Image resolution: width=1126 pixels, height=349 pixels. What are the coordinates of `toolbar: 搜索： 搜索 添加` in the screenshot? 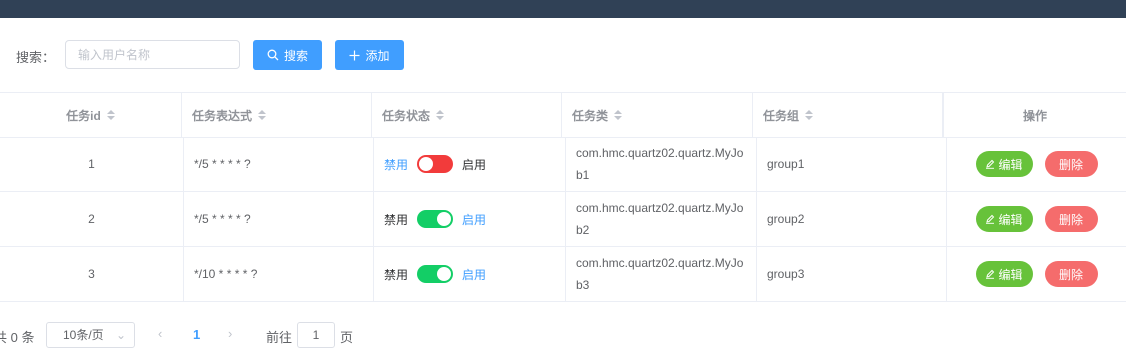 It's located at (563, 55).